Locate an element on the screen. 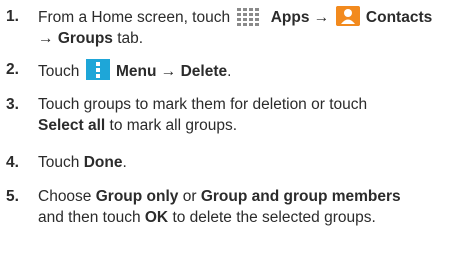 The image size is (470, 258). contacts-person-icon is located at coordinates (347, 16).